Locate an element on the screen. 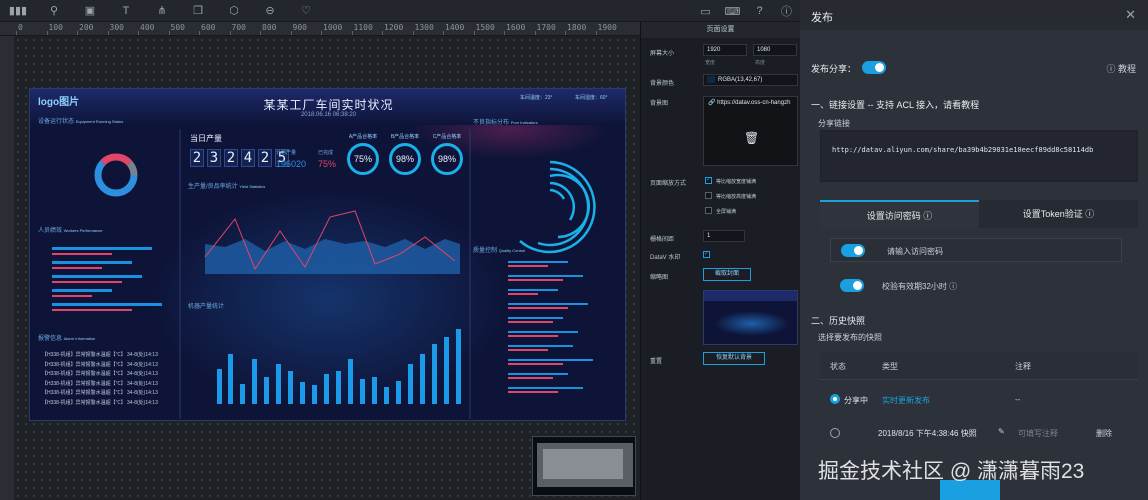 This screenshot has height=500, width=1148. snapshot-type: 实时更新发布 is located at coordinates (906, 400).